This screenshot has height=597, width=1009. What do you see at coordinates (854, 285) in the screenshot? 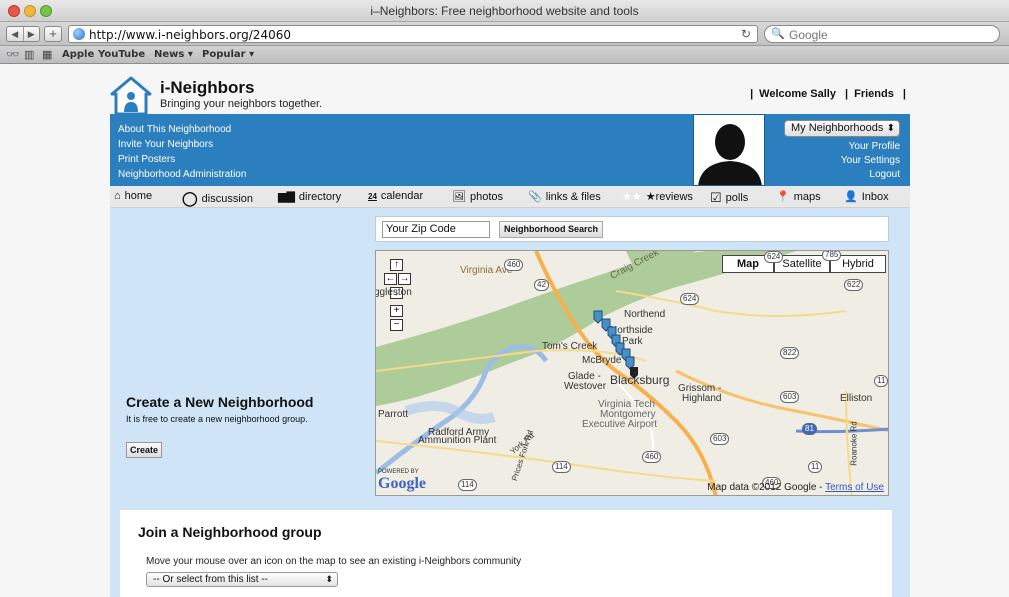
I see `road-shield: 622` at bounding box center [854, 285].